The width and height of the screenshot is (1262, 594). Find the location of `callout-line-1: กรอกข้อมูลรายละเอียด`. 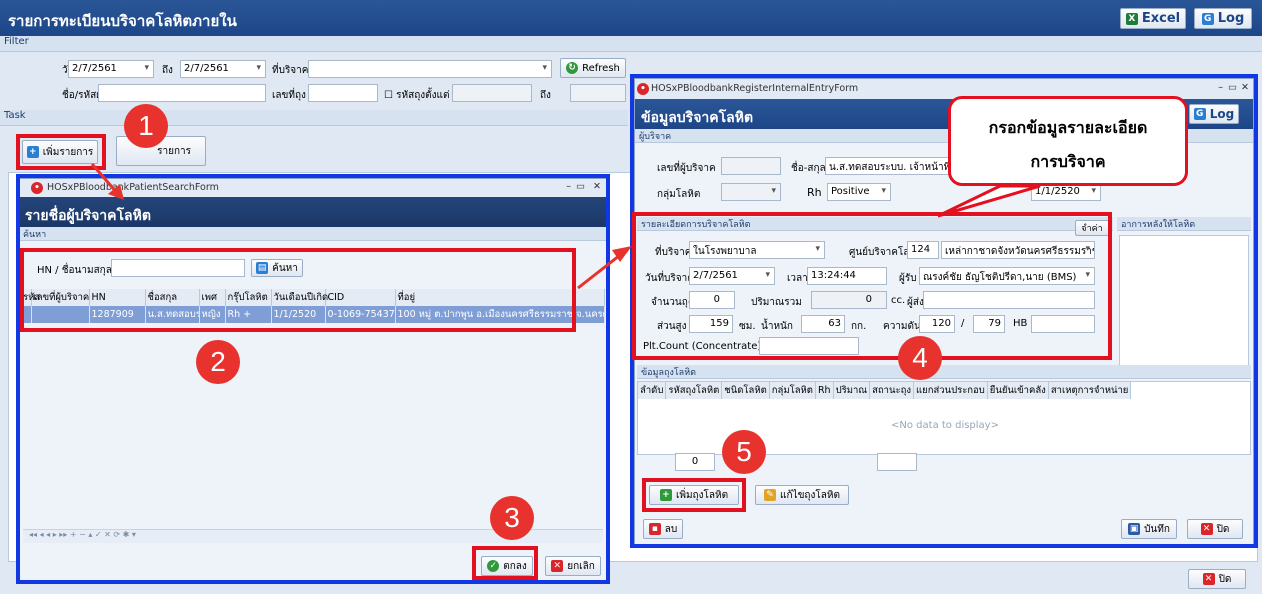

callout-line-1: กรอกข้อมูลรายละเอียด is located at coordinates (1068, 127).